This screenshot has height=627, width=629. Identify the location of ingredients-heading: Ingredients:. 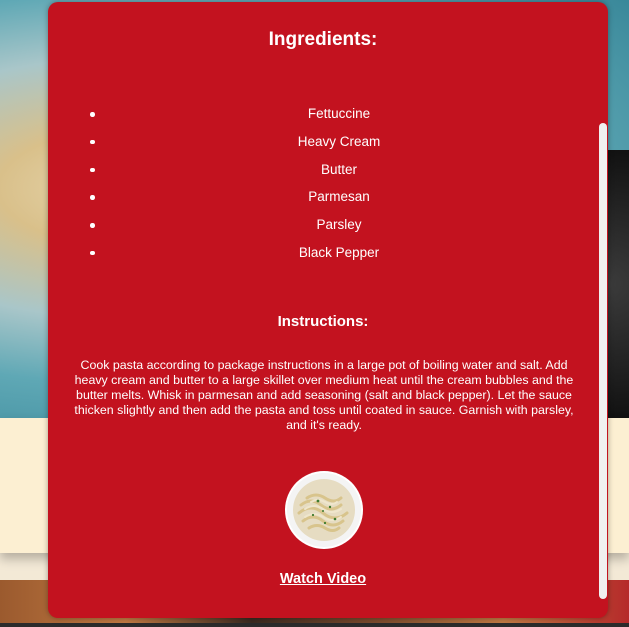
(323, 39).